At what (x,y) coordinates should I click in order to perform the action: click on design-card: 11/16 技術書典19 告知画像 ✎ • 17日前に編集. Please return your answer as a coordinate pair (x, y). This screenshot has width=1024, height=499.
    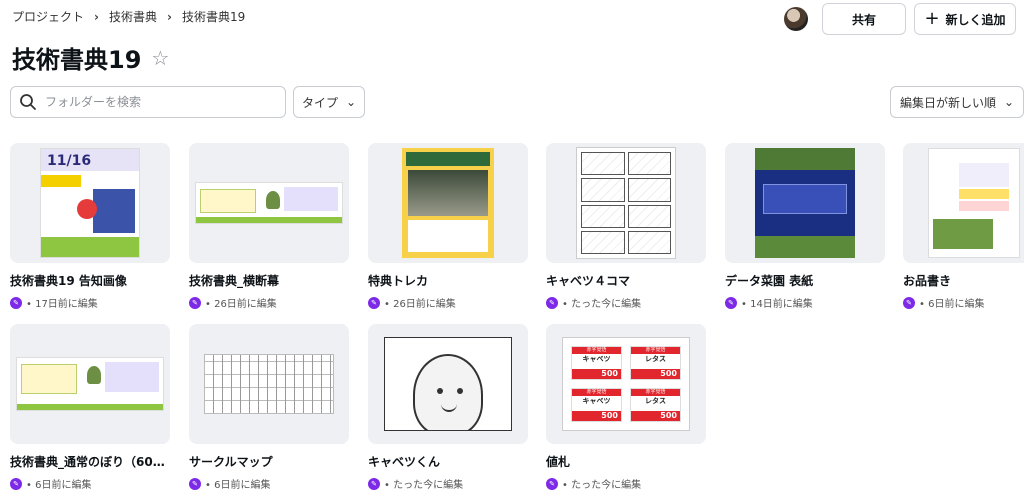
    Looking at the image, I should click on (90, 226).